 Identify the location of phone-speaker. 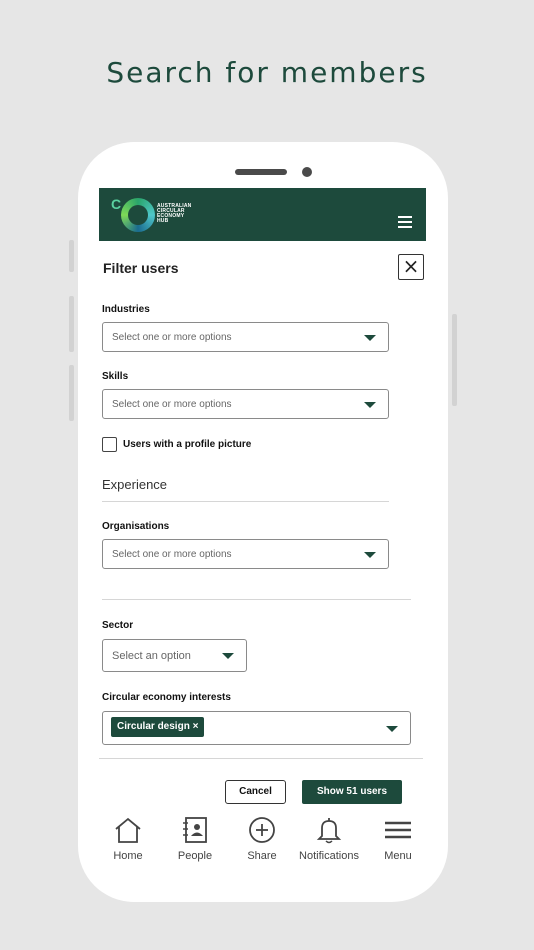
(261, 172).